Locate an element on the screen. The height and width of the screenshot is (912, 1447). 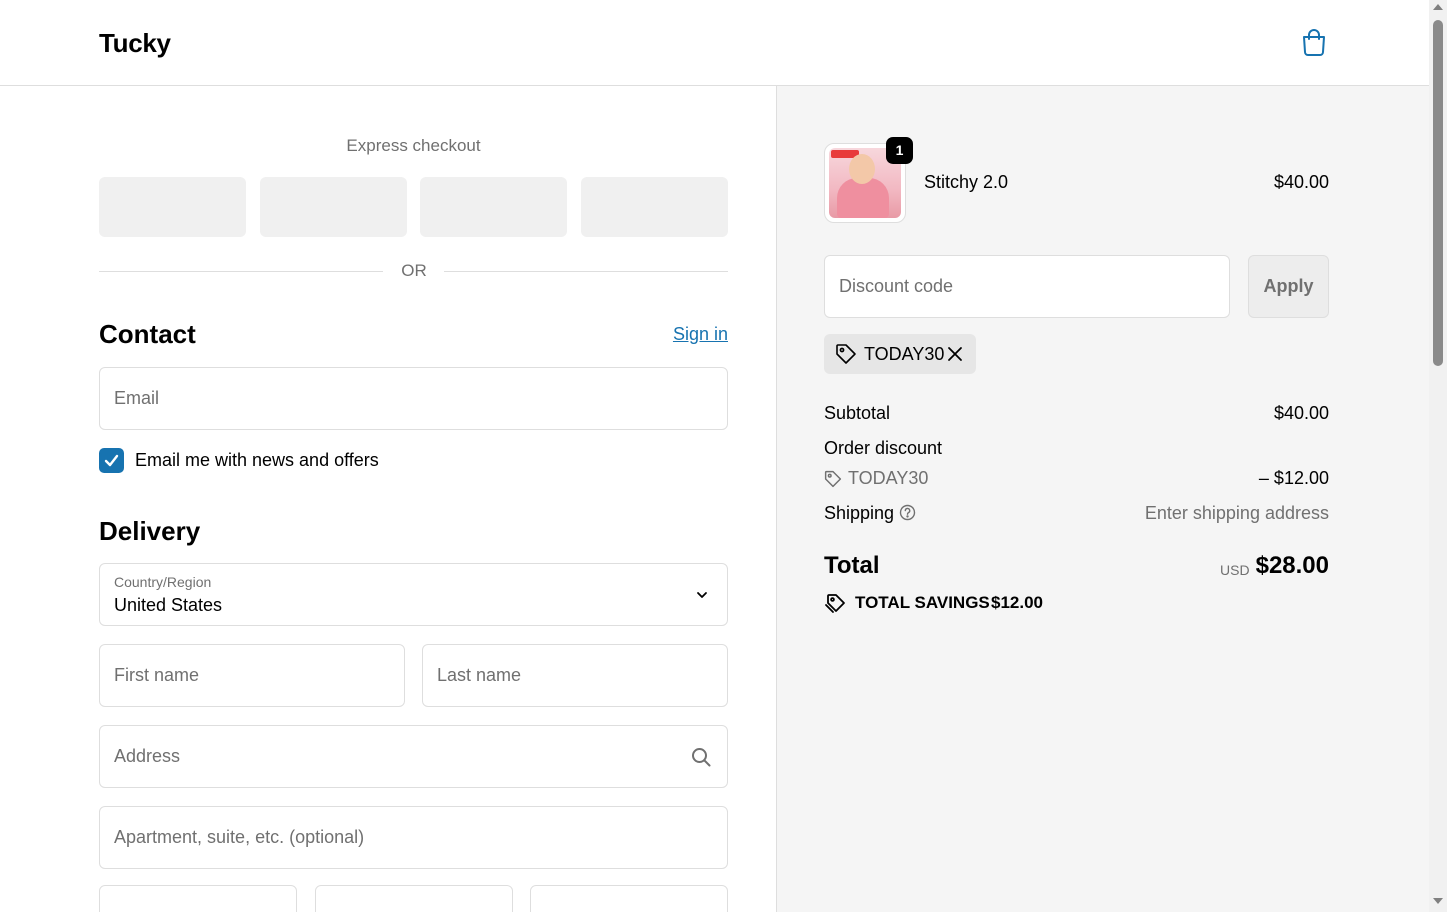
express-checkout-title: Express checkout is located at coordinates (413, 145).